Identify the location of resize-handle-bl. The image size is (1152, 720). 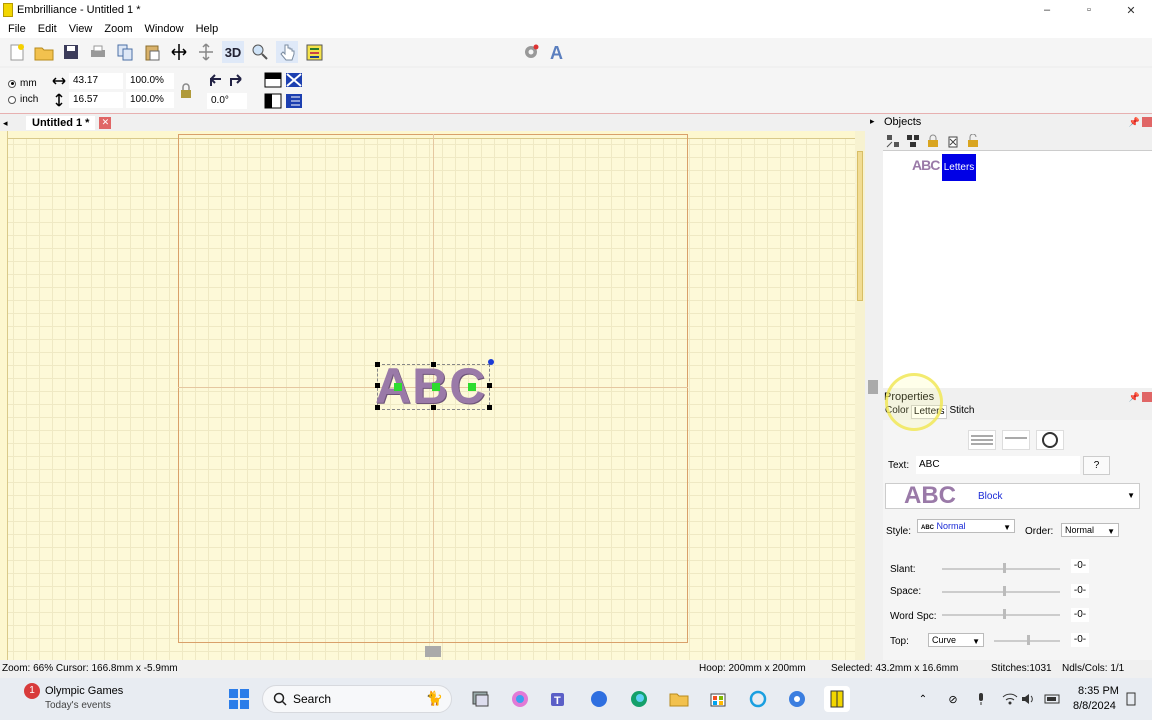
(377, 407).